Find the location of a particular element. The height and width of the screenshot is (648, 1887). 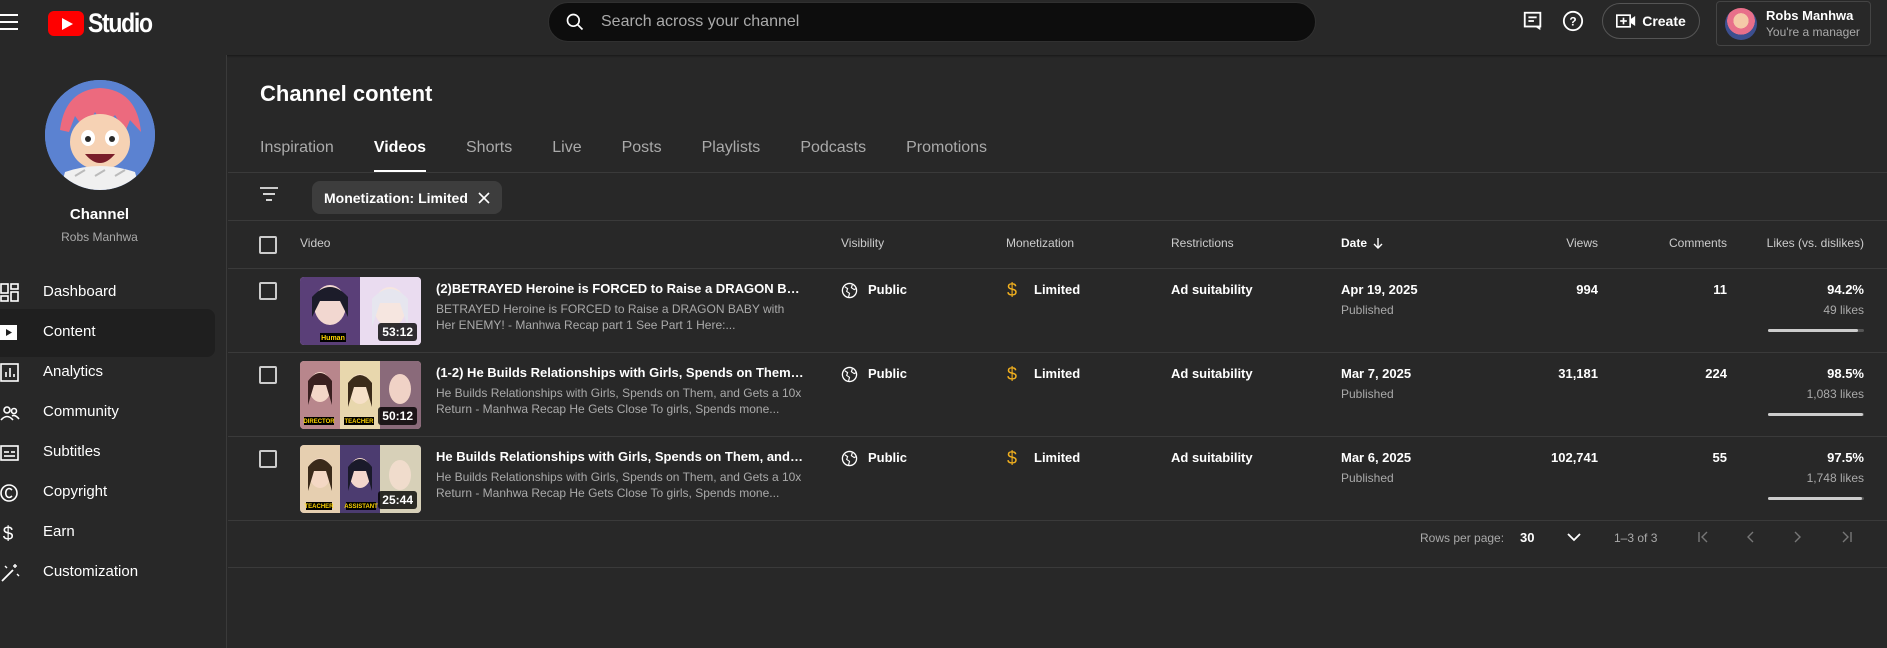

likes-bar is located at coordinates (1816, 498).